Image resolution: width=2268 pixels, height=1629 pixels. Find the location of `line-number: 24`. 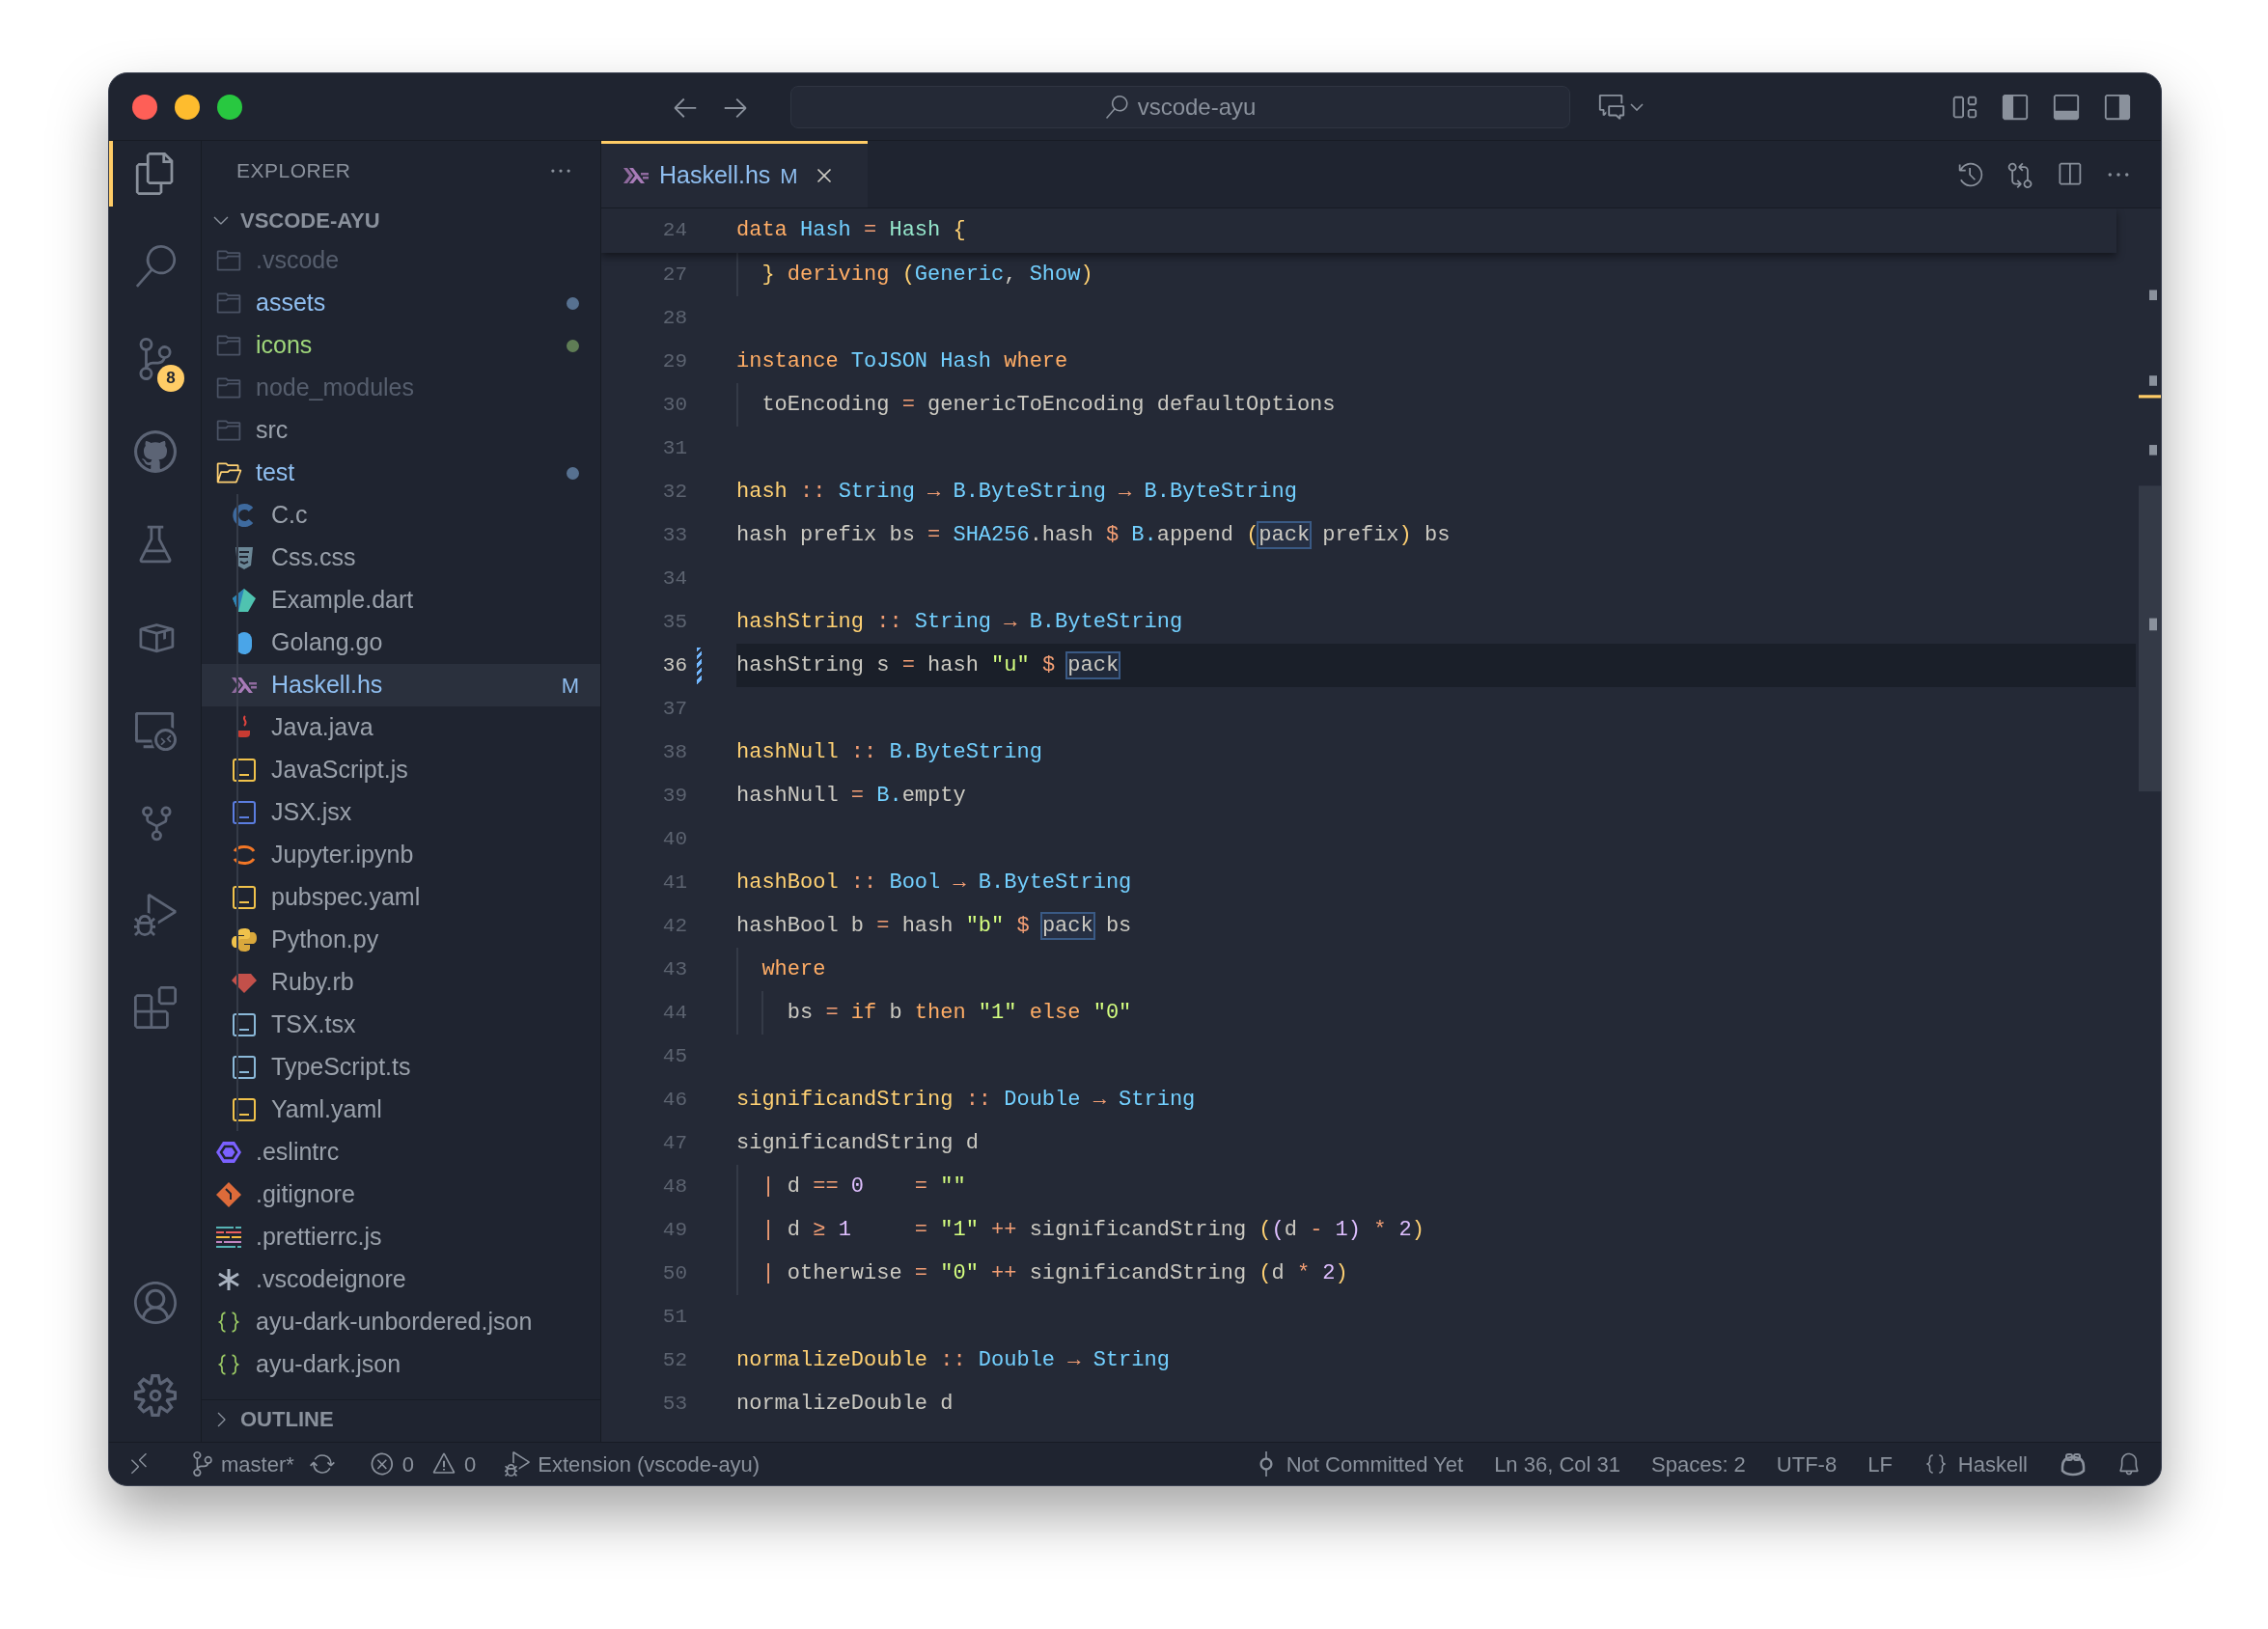

line-number: 24 is located at coordinates (674, 231).